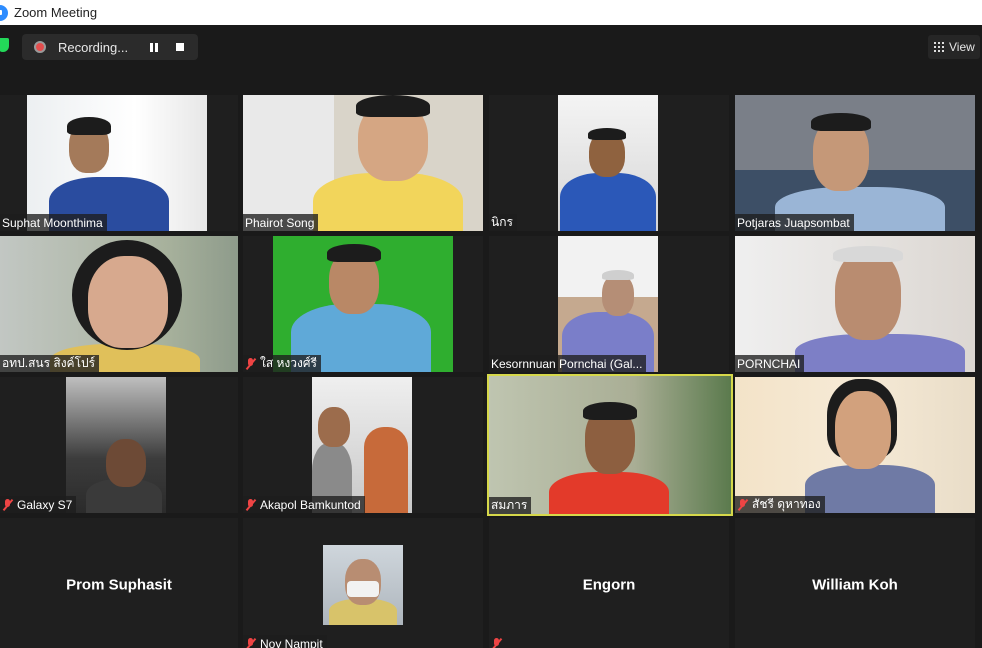  I want to click on participant-name: ใส หงวงศ์รี, so click(288, 363).